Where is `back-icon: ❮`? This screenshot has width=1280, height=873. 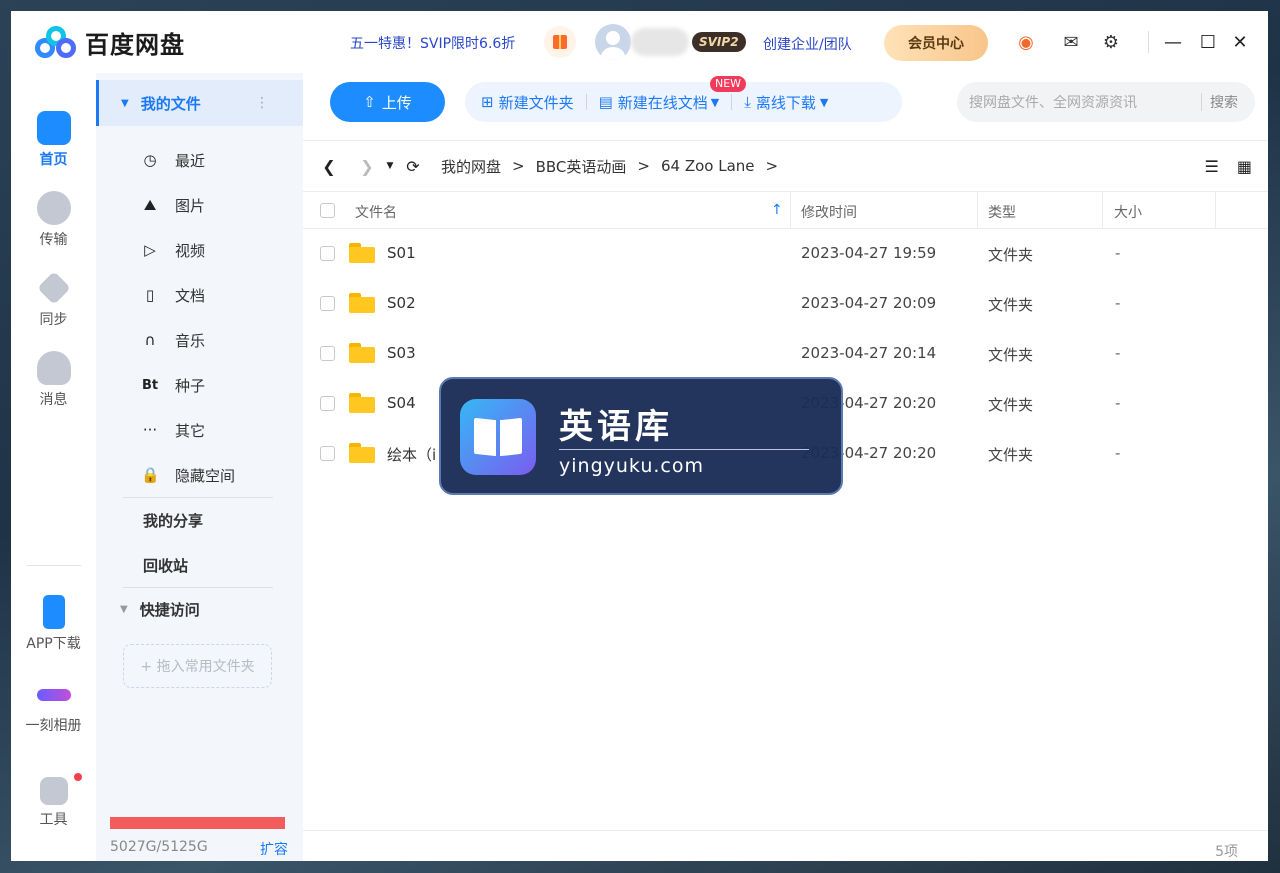
back-icon: ❮ is located at coordinates (329, 166).